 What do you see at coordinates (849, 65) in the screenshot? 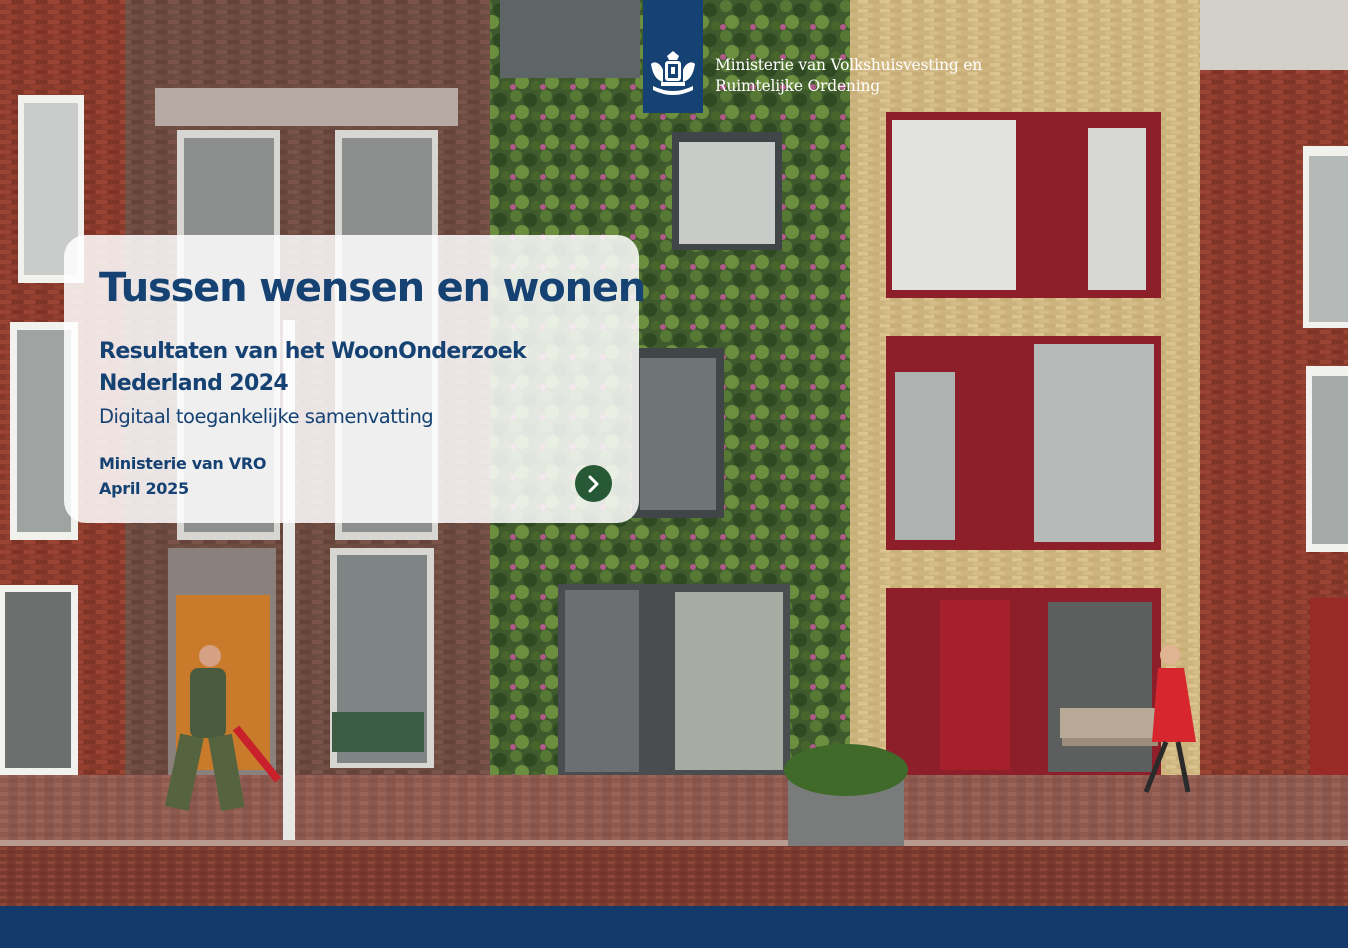
I see `ministry-name-line1: Ministerie van Volkshuisvesting en` at bounding box center [849, 65].